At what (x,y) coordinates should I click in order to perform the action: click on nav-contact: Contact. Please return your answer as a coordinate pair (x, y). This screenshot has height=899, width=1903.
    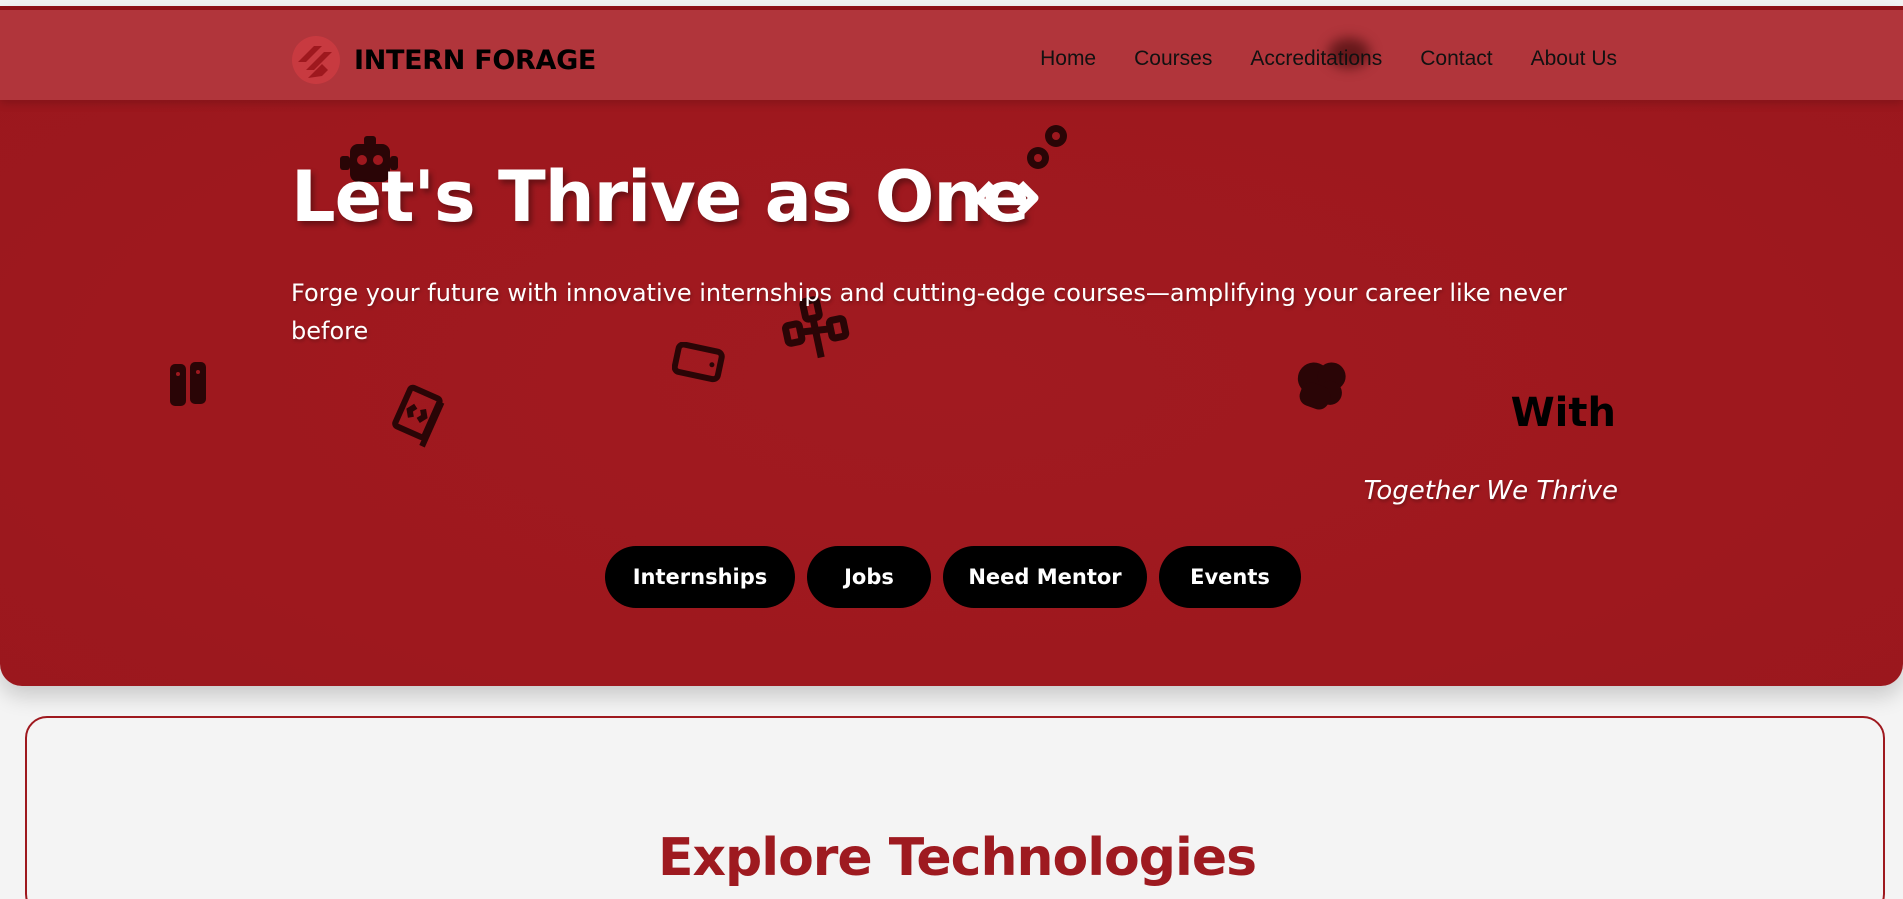
    Looking at the image, I should click on (1456, 59).